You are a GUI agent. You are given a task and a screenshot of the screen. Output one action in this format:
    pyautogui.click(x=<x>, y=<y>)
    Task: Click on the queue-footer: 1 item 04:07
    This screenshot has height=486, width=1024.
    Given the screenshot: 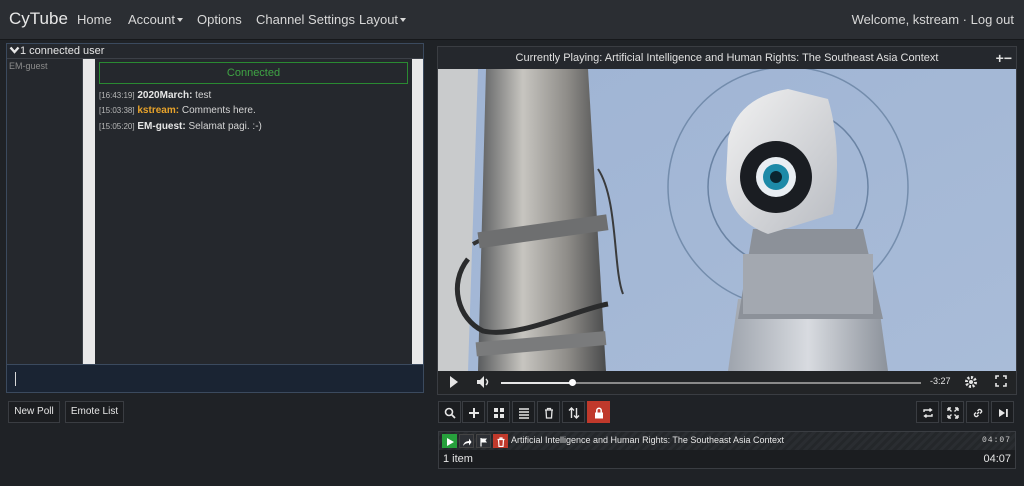 What is the action you would take?
    pyautogui.click(x=727, y=460)
    